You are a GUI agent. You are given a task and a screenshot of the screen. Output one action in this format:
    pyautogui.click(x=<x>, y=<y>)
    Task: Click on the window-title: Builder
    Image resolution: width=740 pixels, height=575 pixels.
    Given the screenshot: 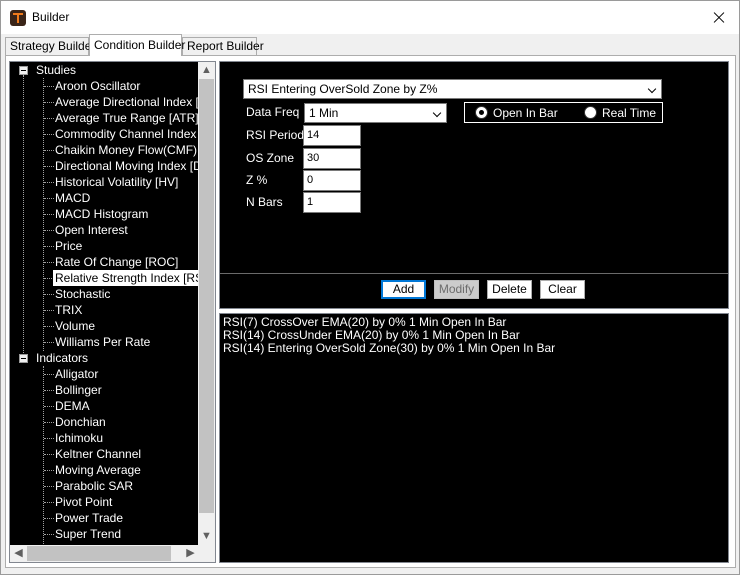 What is the action you would take?
    pyautogui.click(x=51, y=17)
    